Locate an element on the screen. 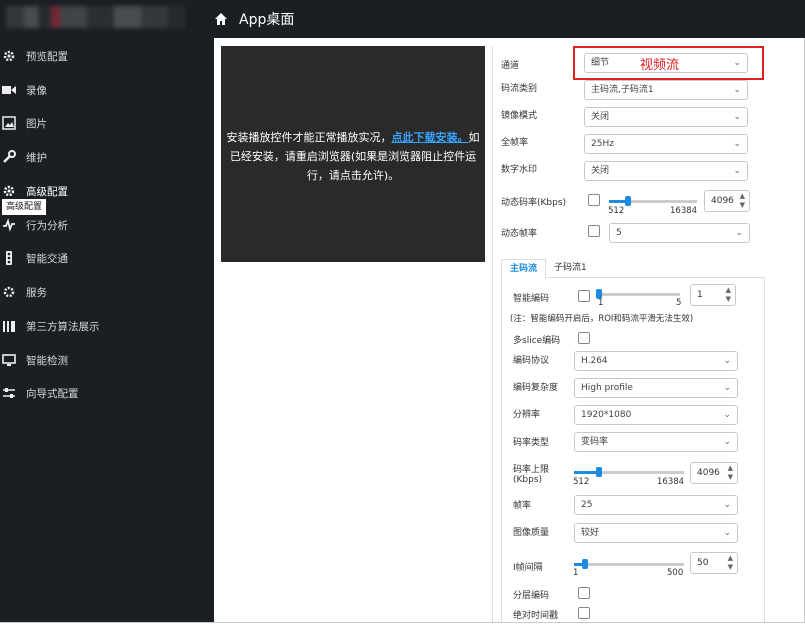  iframe-value: 50 is located at coordinates (703, 563).